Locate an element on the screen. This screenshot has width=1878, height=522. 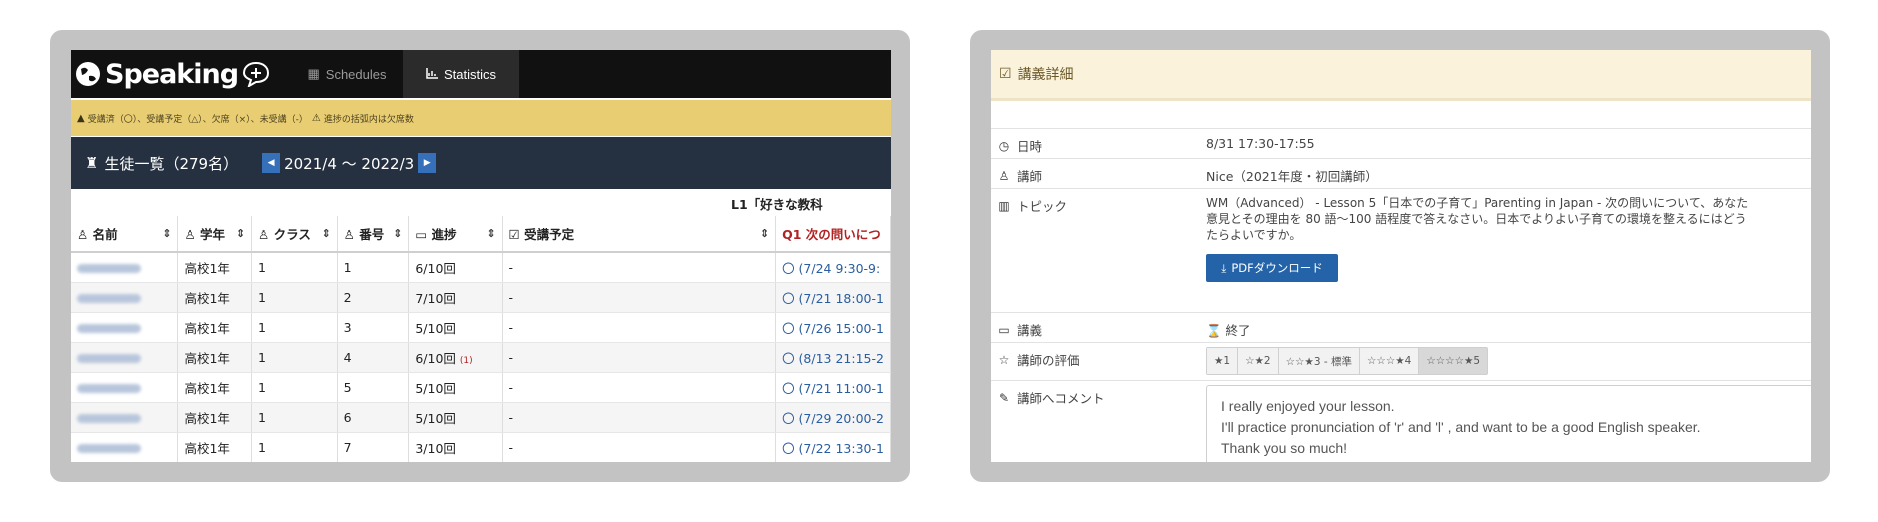
col-class: ♙ クラス ⇕ is located at coordinates (294, 234).